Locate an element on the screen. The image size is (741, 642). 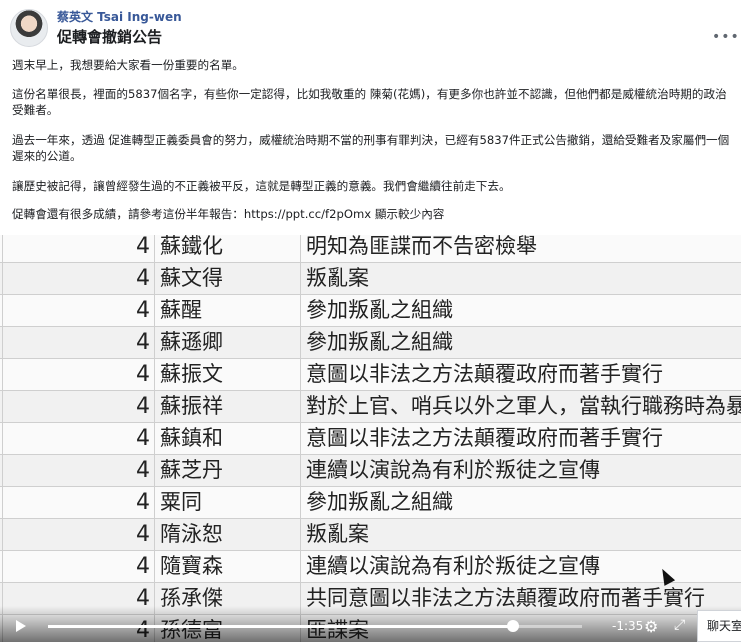
post-title: 促轉會撤銷公告 is located at coordinates (110, 37).